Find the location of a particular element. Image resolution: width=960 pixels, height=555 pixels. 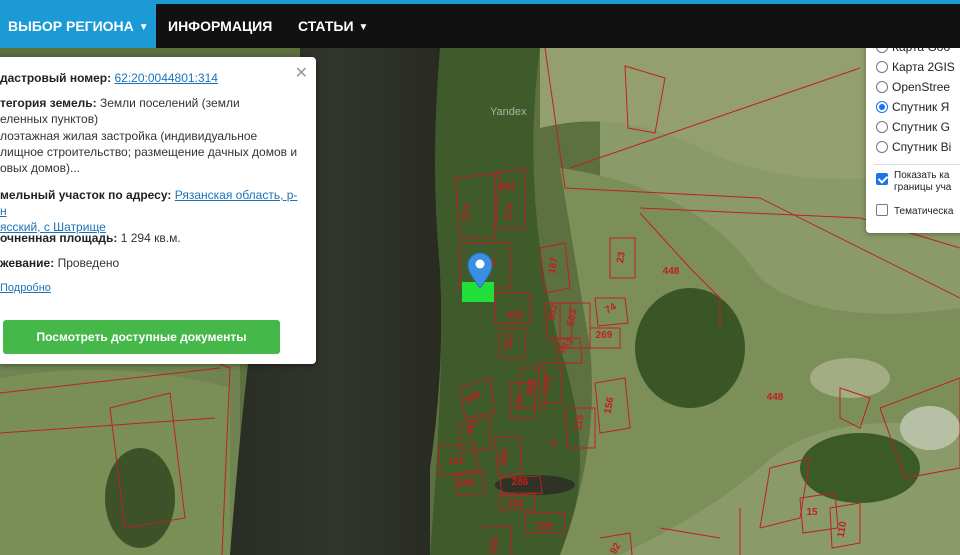

layer-option-label: Спутник Я is located at coordinates (921, 107).